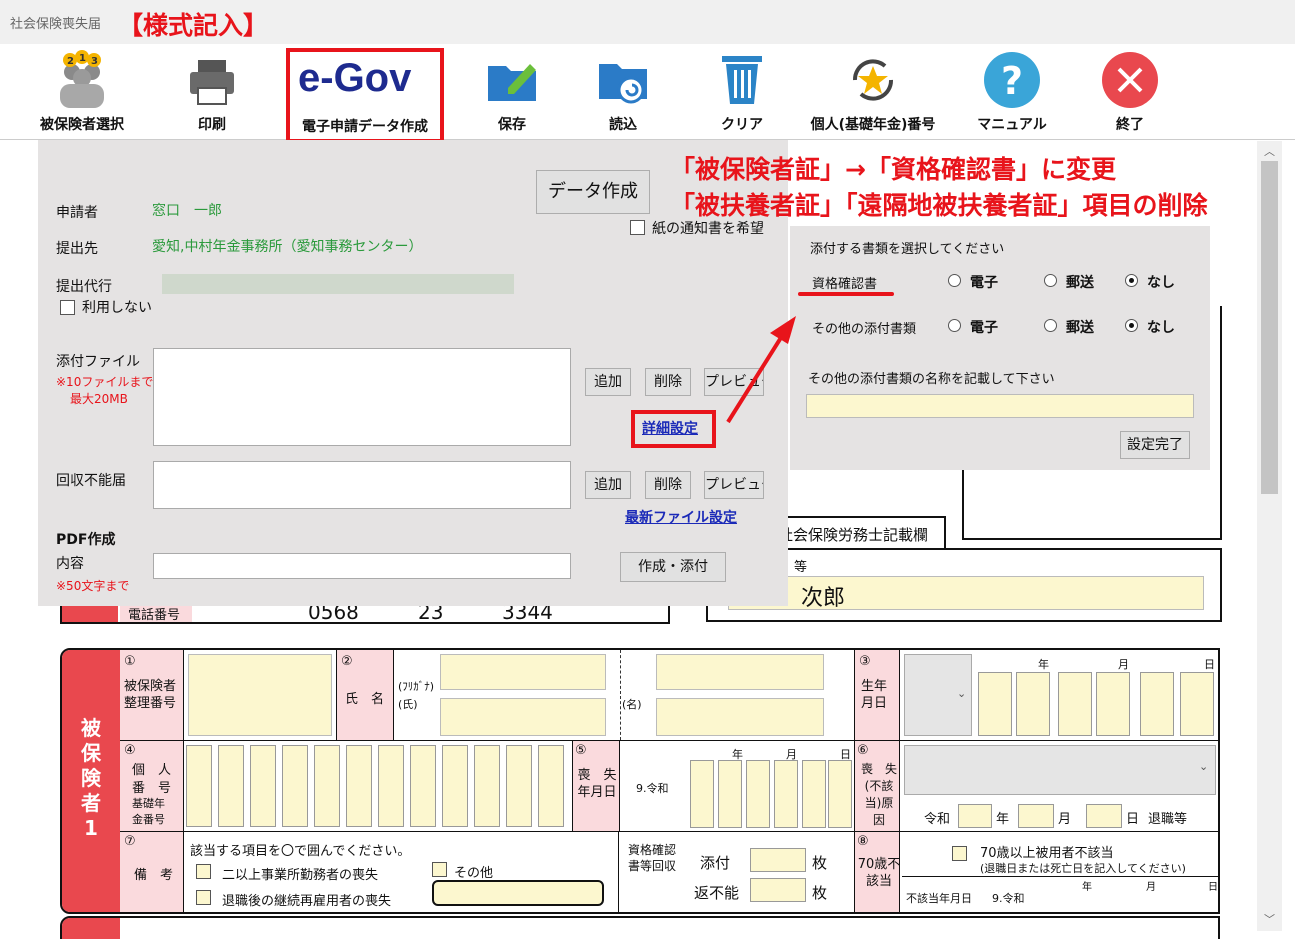 The height and width of the screenshot is (939, 1295). What do you see at coordinates (203, 897) in the screenshot?
I see `note3-checkbox` at bounding box center [203, 897].